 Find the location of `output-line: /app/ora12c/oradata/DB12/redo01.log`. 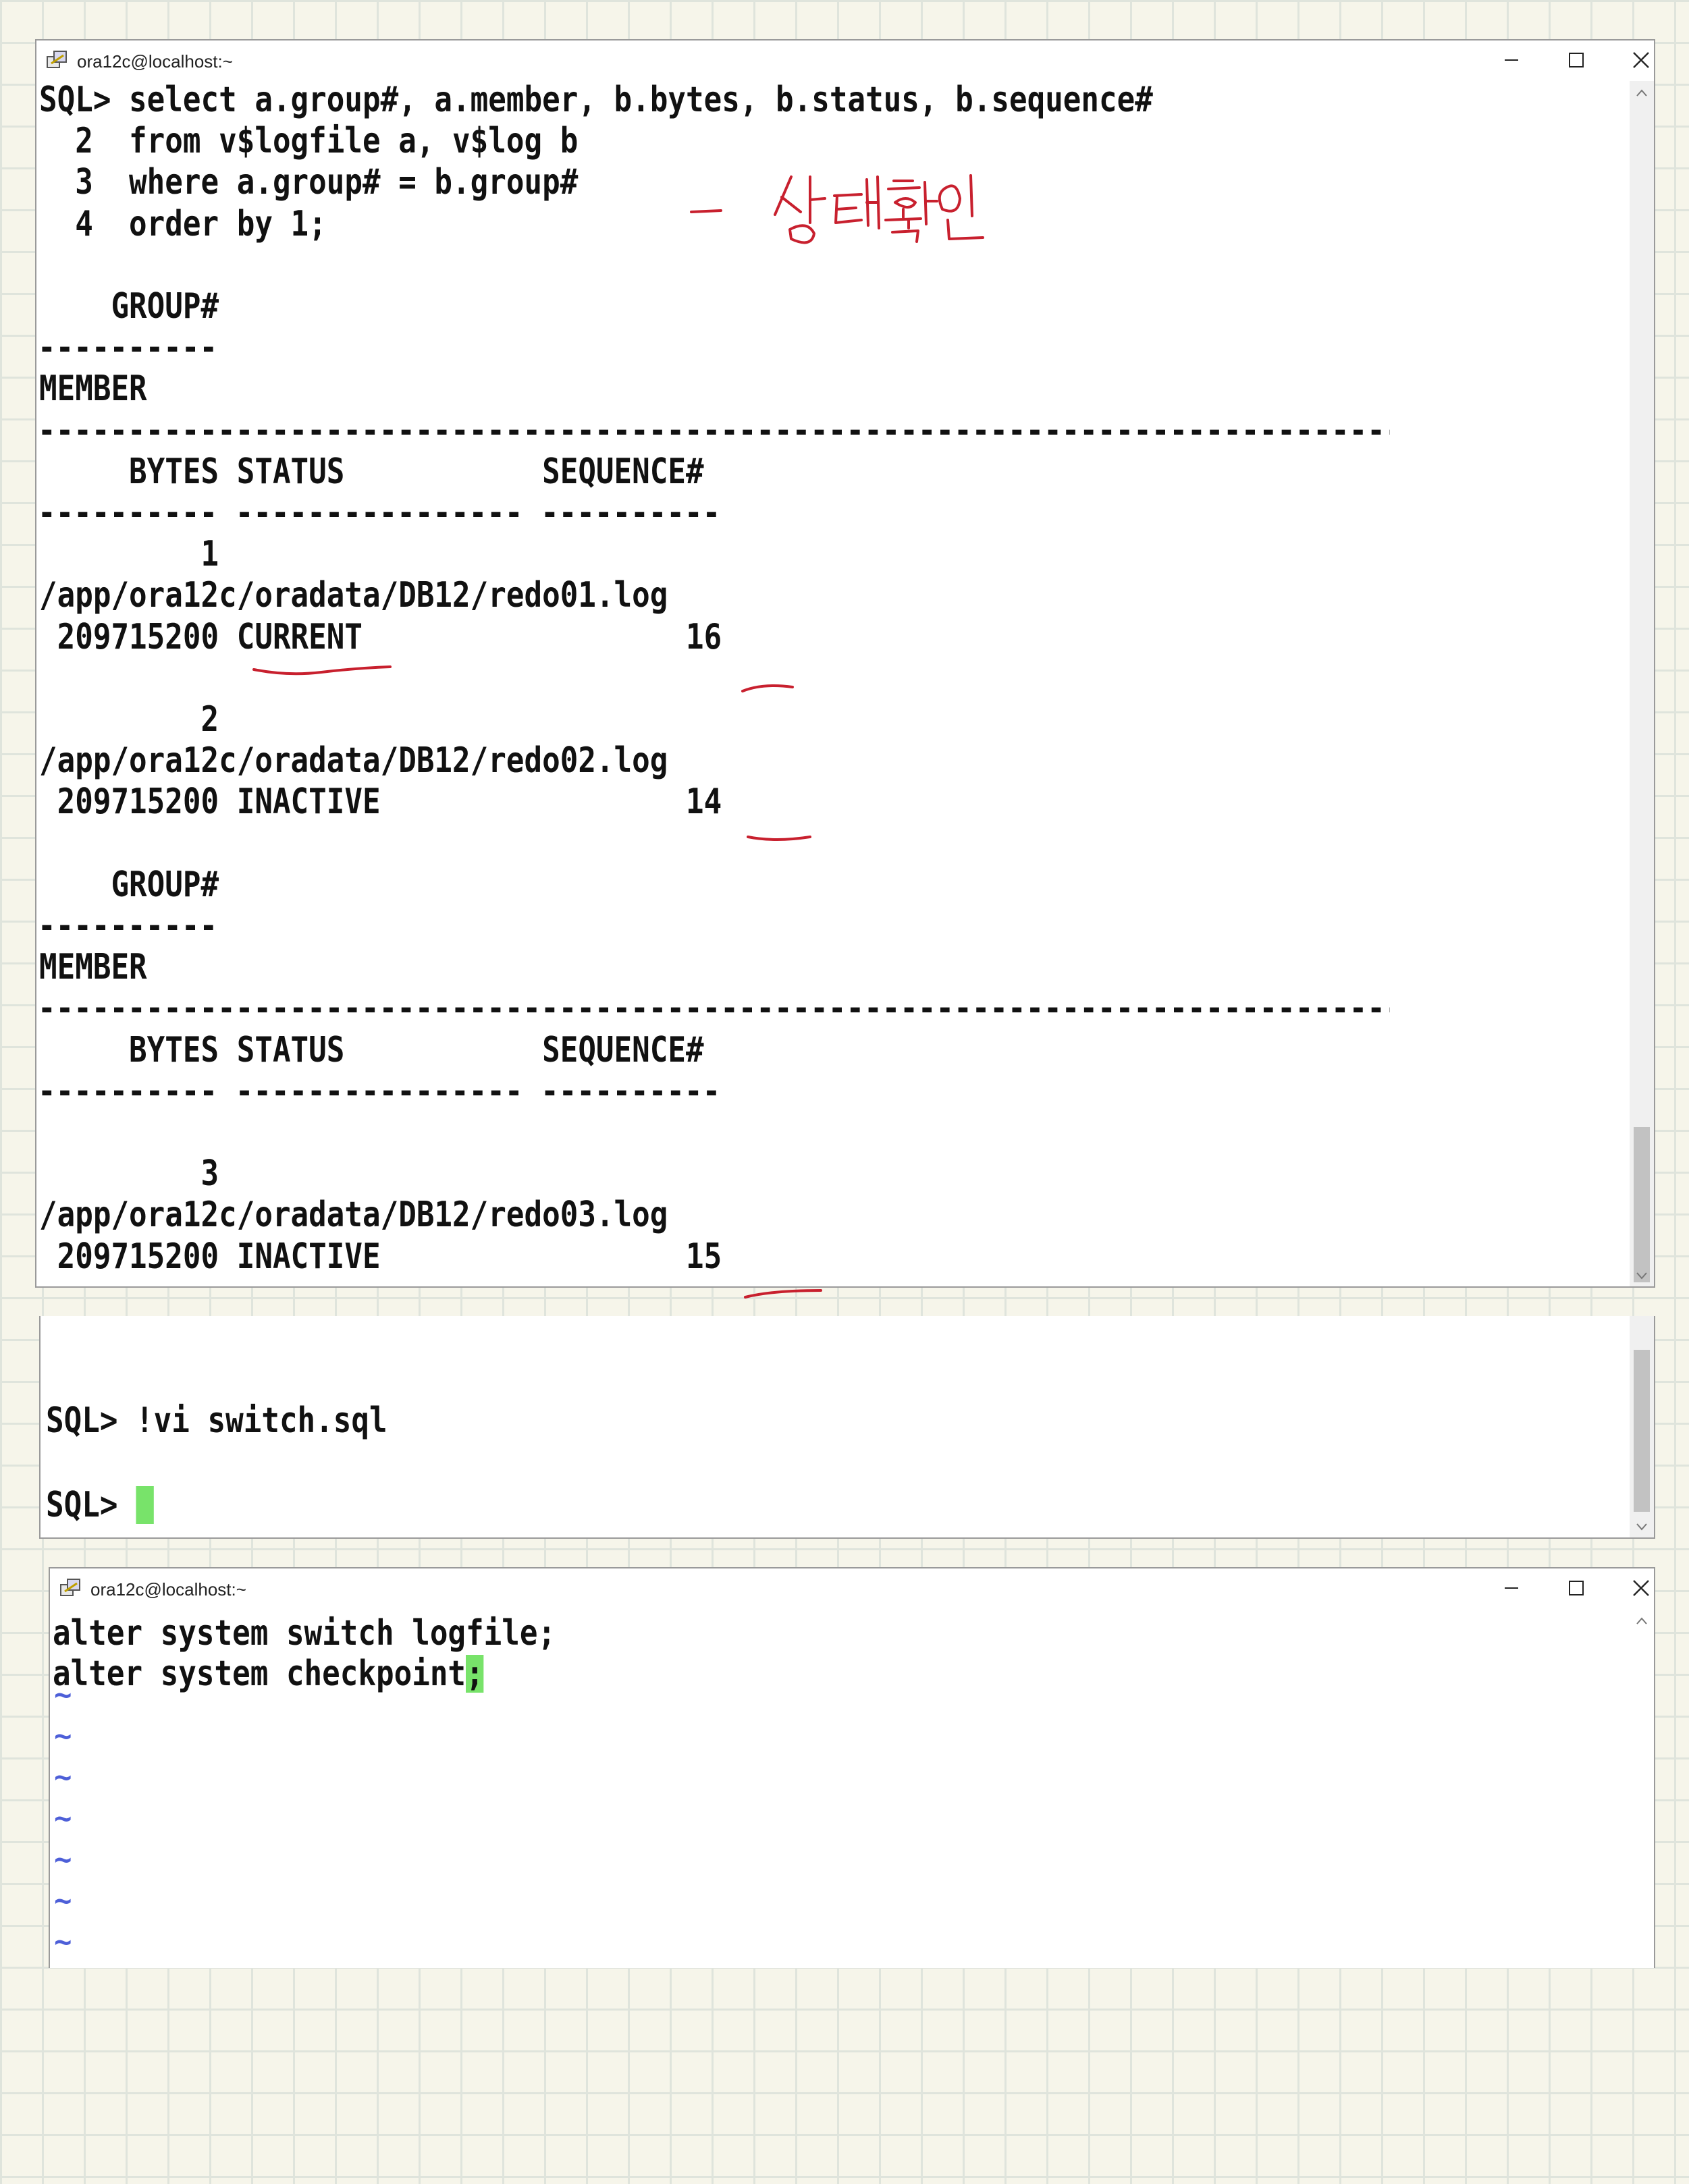

output-line: /app/ora12c/oradata/DB12/redo01.log is located at coordinates (353, 595).